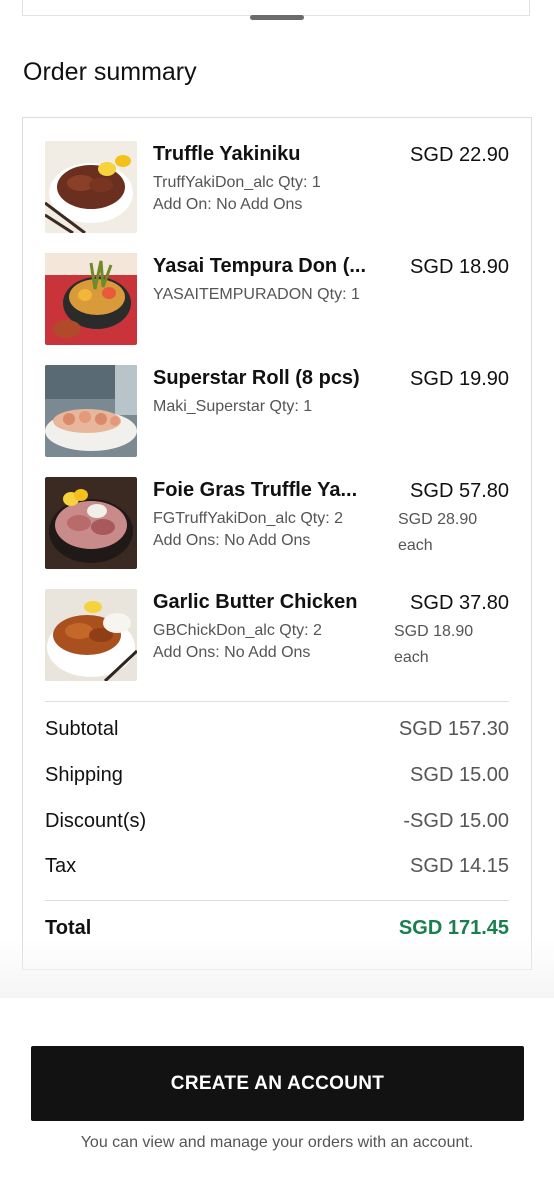  I want to click on tax-row: Tax SGD 14.15, so click(277, 868).